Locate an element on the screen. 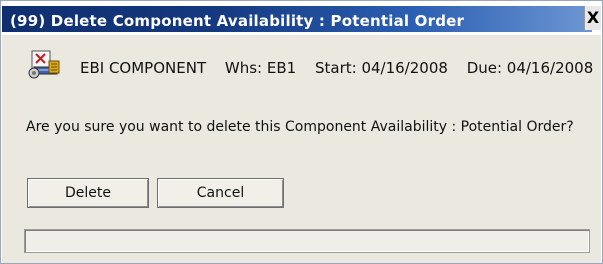  delete-button: Delete is located at coordinates (88, 193).